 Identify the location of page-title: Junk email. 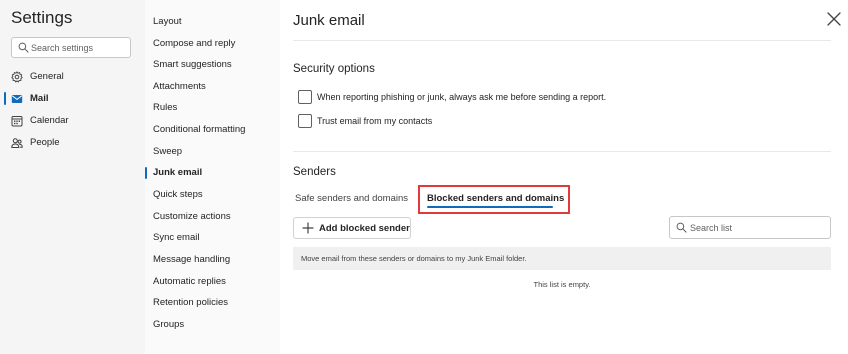
(329, 20).